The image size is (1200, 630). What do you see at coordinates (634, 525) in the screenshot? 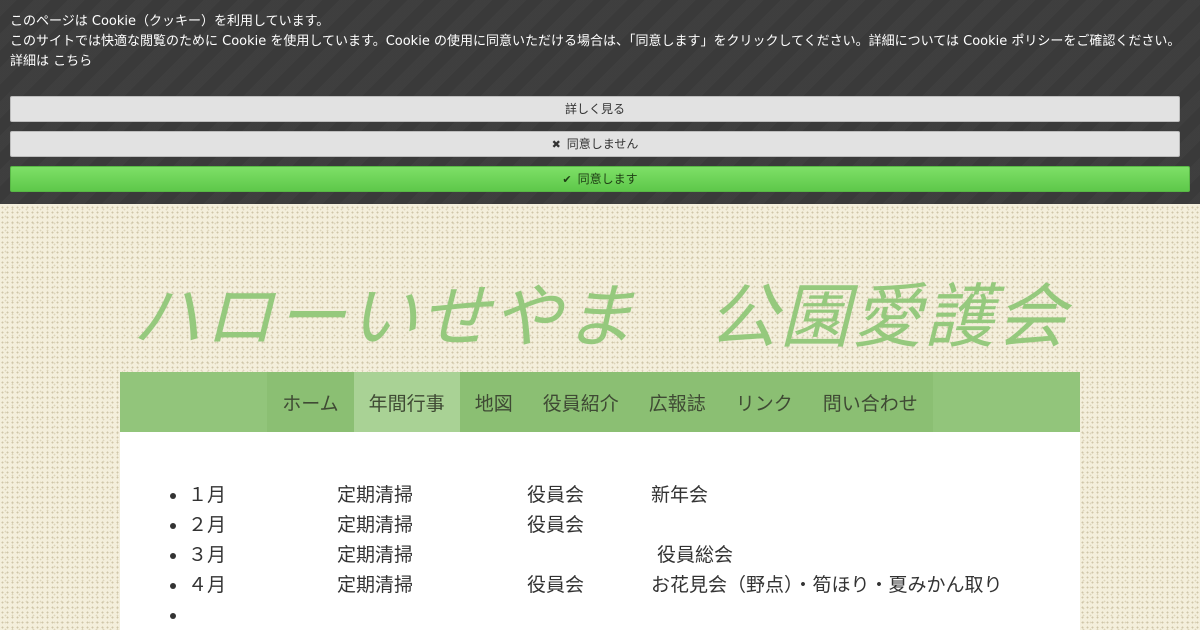
I see `list-item: ２月 定期清掃 役員会` at bounding box center [634, 525].